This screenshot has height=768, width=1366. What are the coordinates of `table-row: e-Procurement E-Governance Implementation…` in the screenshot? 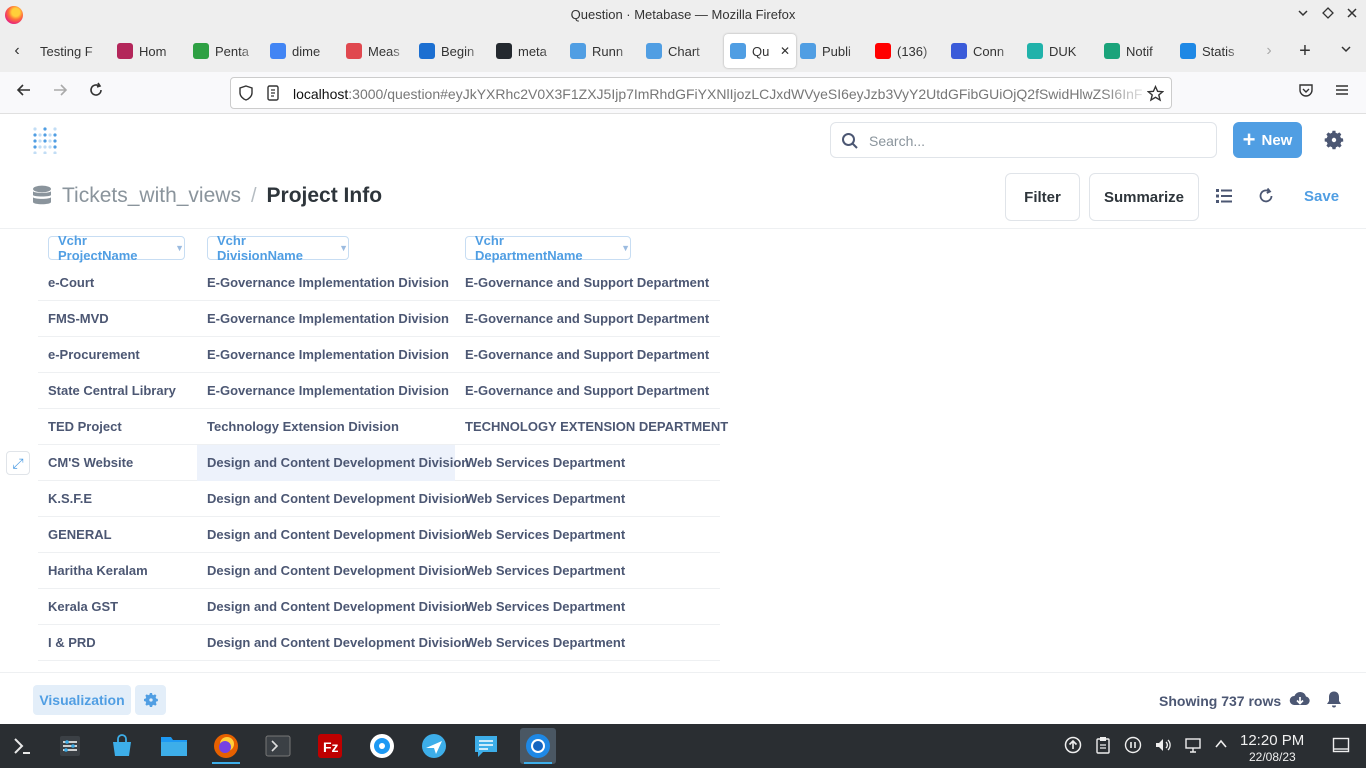 It's located at (379, 355).